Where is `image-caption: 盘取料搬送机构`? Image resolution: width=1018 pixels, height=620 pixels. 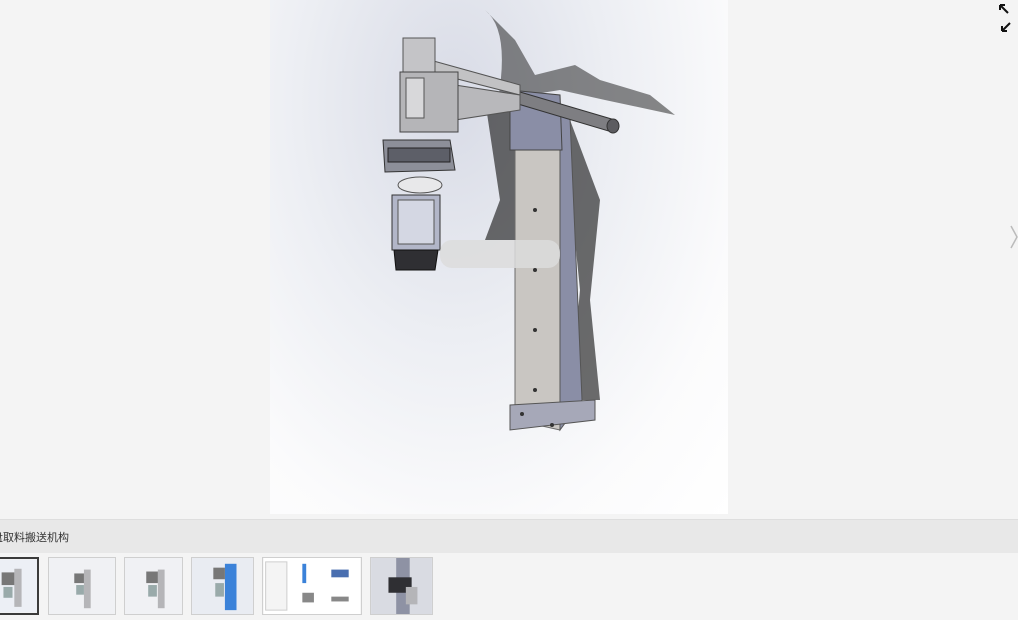 image-caption: 盘取料搬送机构 is located at coordinates (34, 537).